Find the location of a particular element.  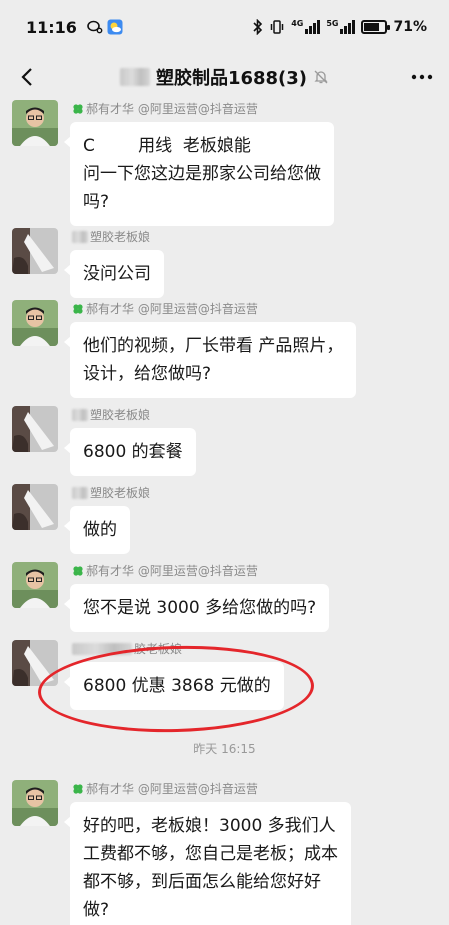

message-line: C 用线 老板娘能 is located at coordinates (167, 146).